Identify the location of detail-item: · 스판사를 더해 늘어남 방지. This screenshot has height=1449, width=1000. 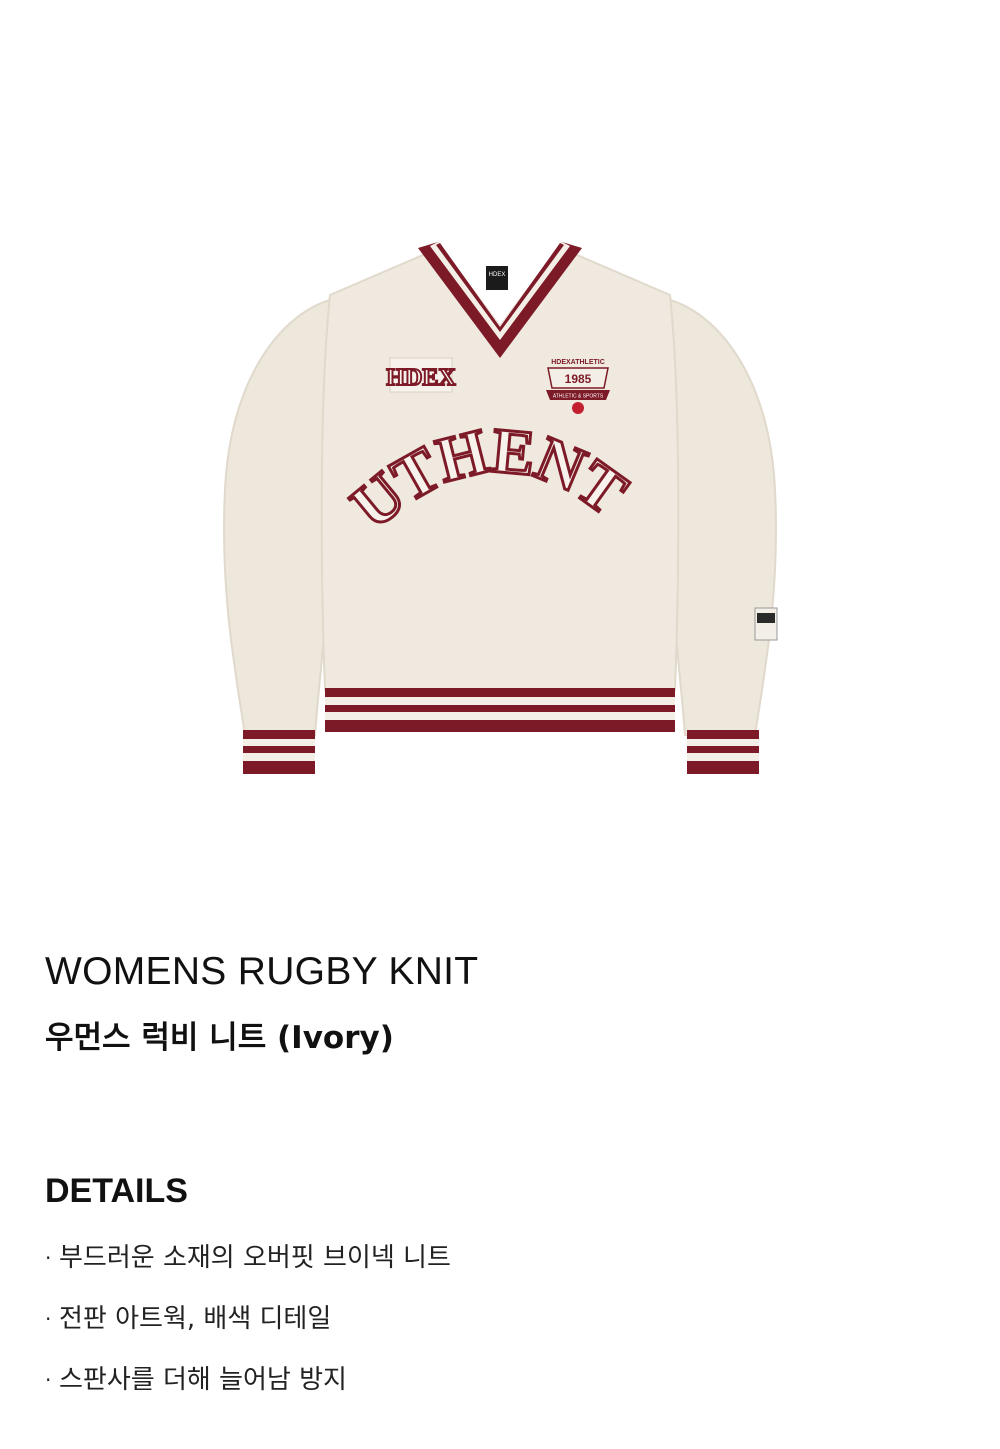
(248, 1392).